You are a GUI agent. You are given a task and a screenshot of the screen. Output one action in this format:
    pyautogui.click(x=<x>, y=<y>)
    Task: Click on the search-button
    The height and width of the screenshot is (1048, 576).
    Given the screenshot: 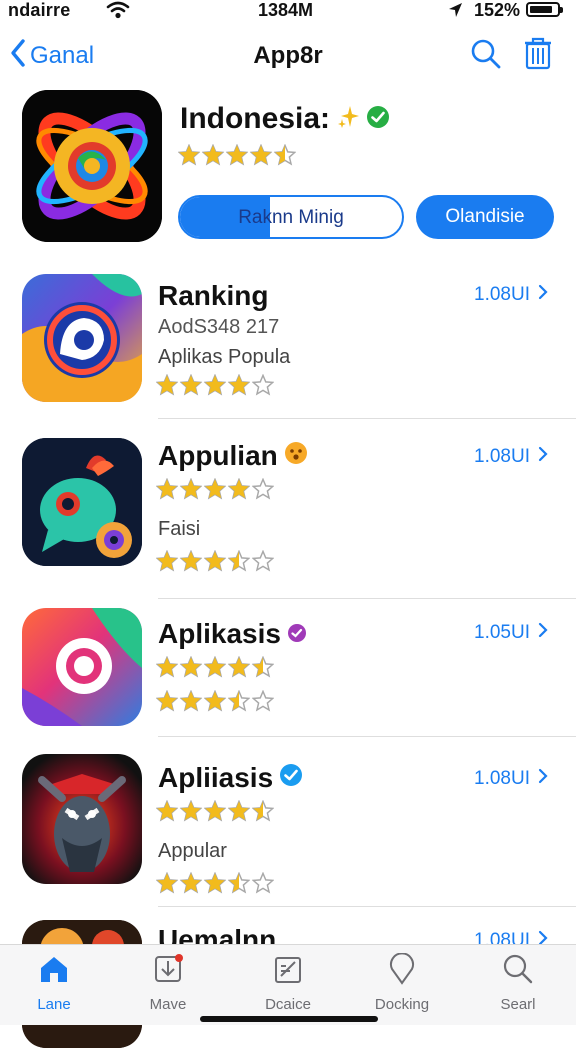 What is the action you would take?
    pyautogui.click(x=486, y=56)
    